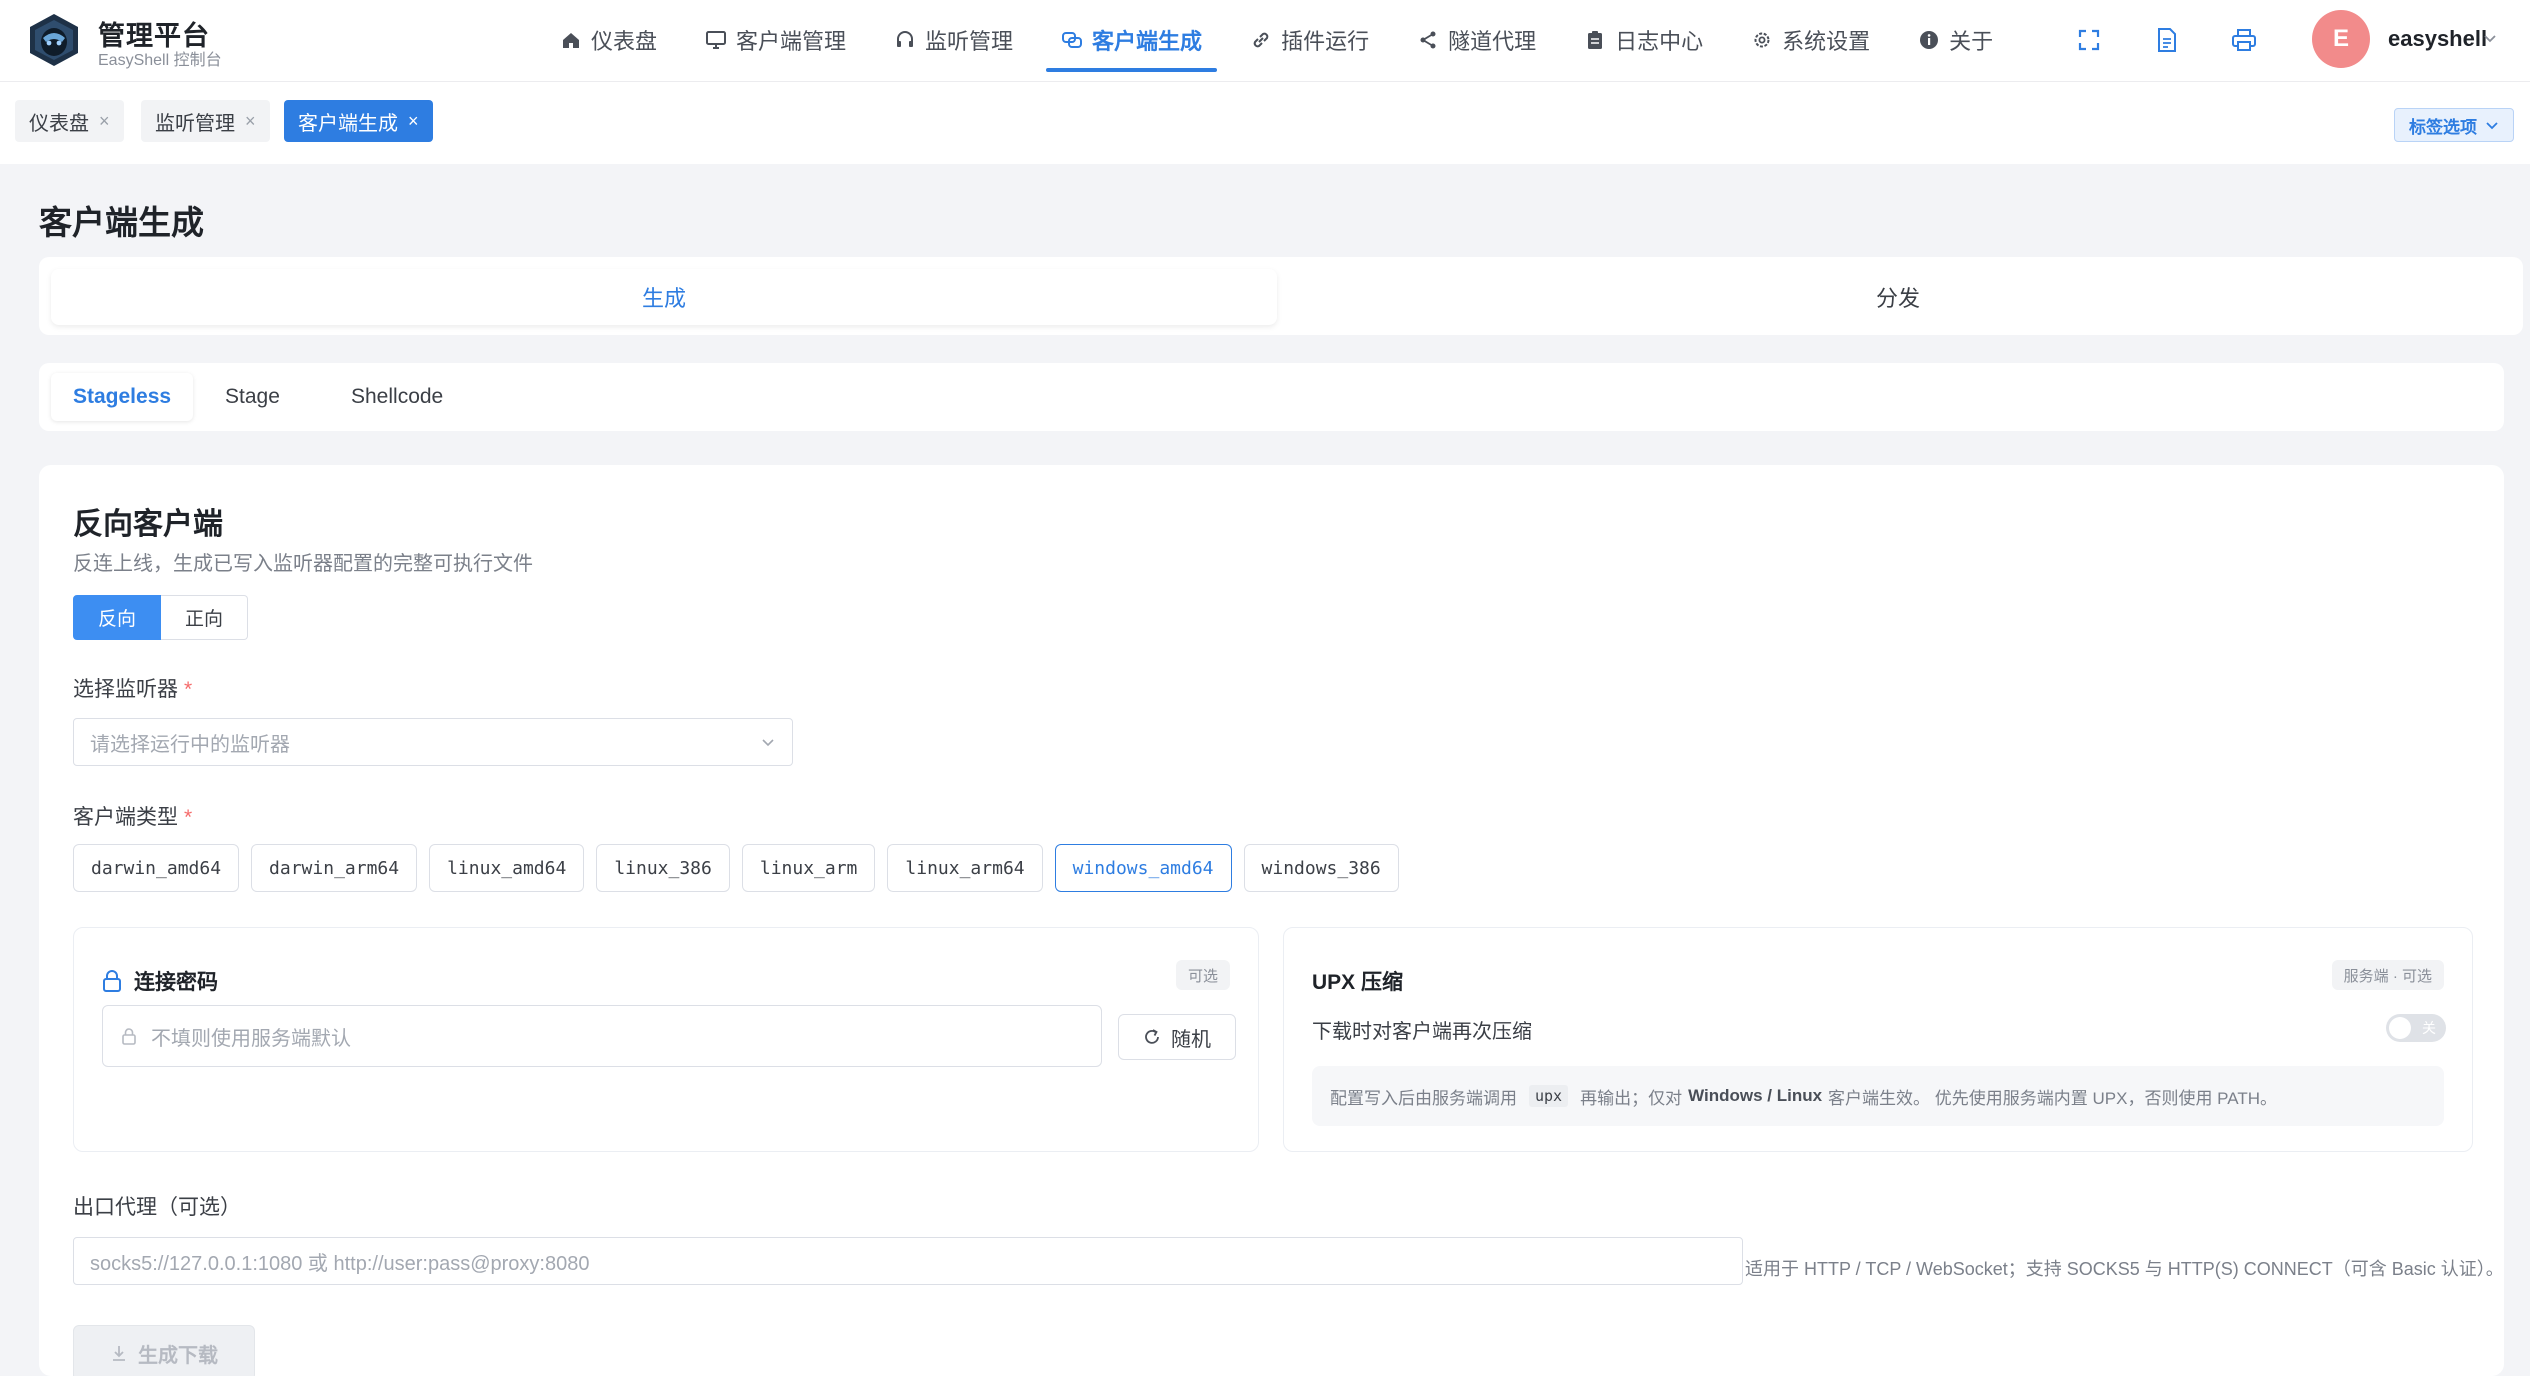 The image size is (2530, 1376). I want to click on monitor-icon, so click(716, 40).